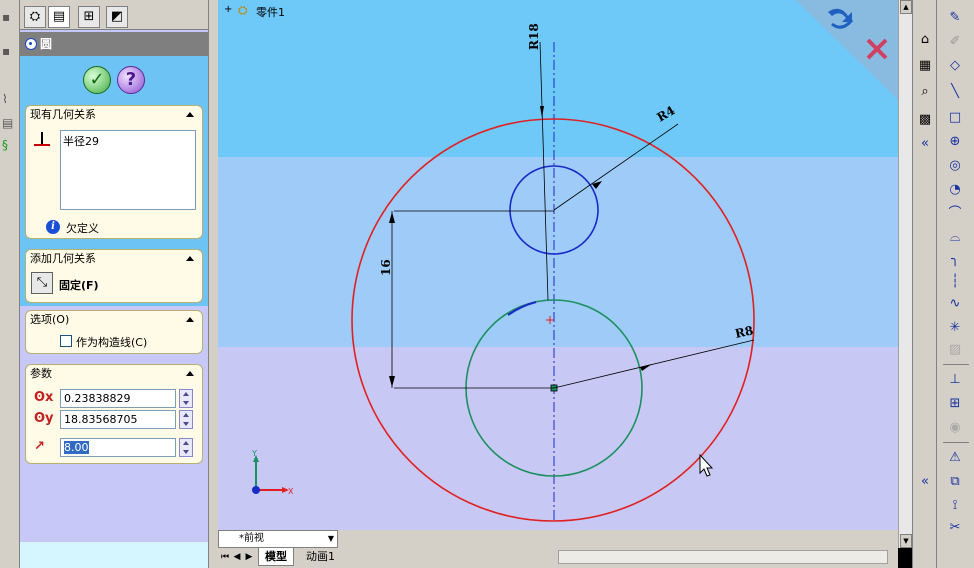 The image size is (974, 568). I want to click on view-name: *前视, so click(278, 539).